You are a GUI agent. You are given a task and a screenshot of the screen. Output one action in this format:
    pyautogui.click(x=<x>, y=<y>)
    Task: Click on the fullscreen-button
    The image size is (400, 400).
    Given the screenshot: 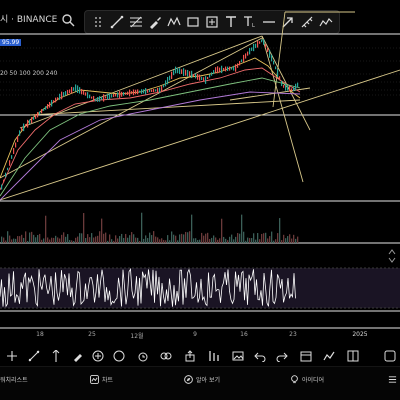 What is the action you would take?
    pyautogui.click(x=390, y=354)
    